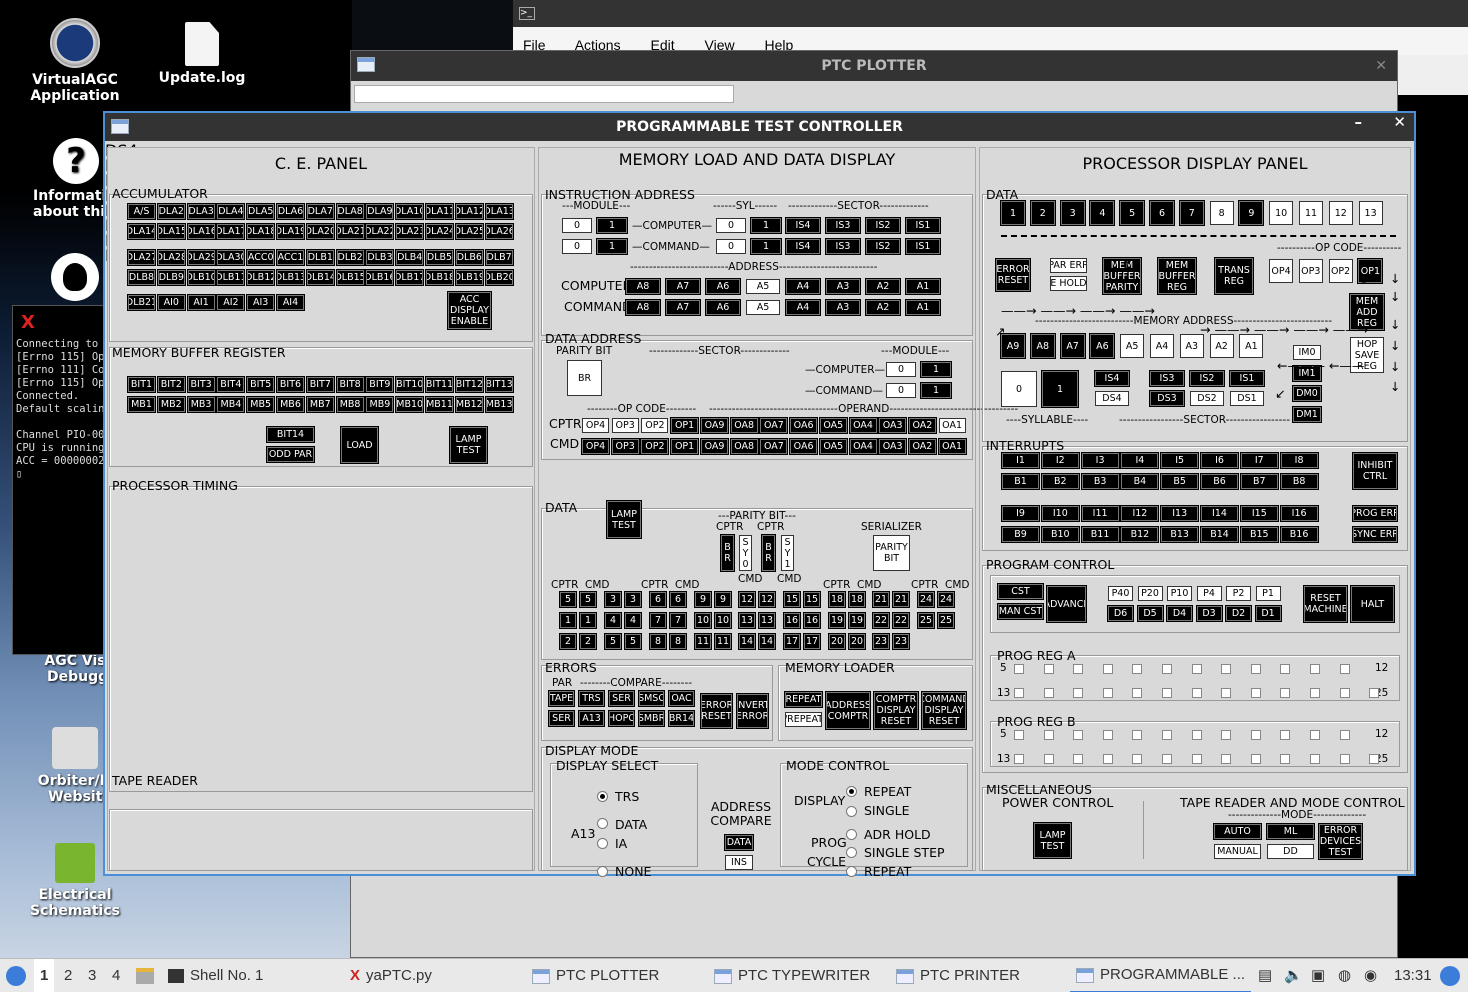 This screenshot has height=992, width=1468. Describe the element at coordinates (141, 211) in the screenshot. I see `acc-lamp: A/S` at that location.